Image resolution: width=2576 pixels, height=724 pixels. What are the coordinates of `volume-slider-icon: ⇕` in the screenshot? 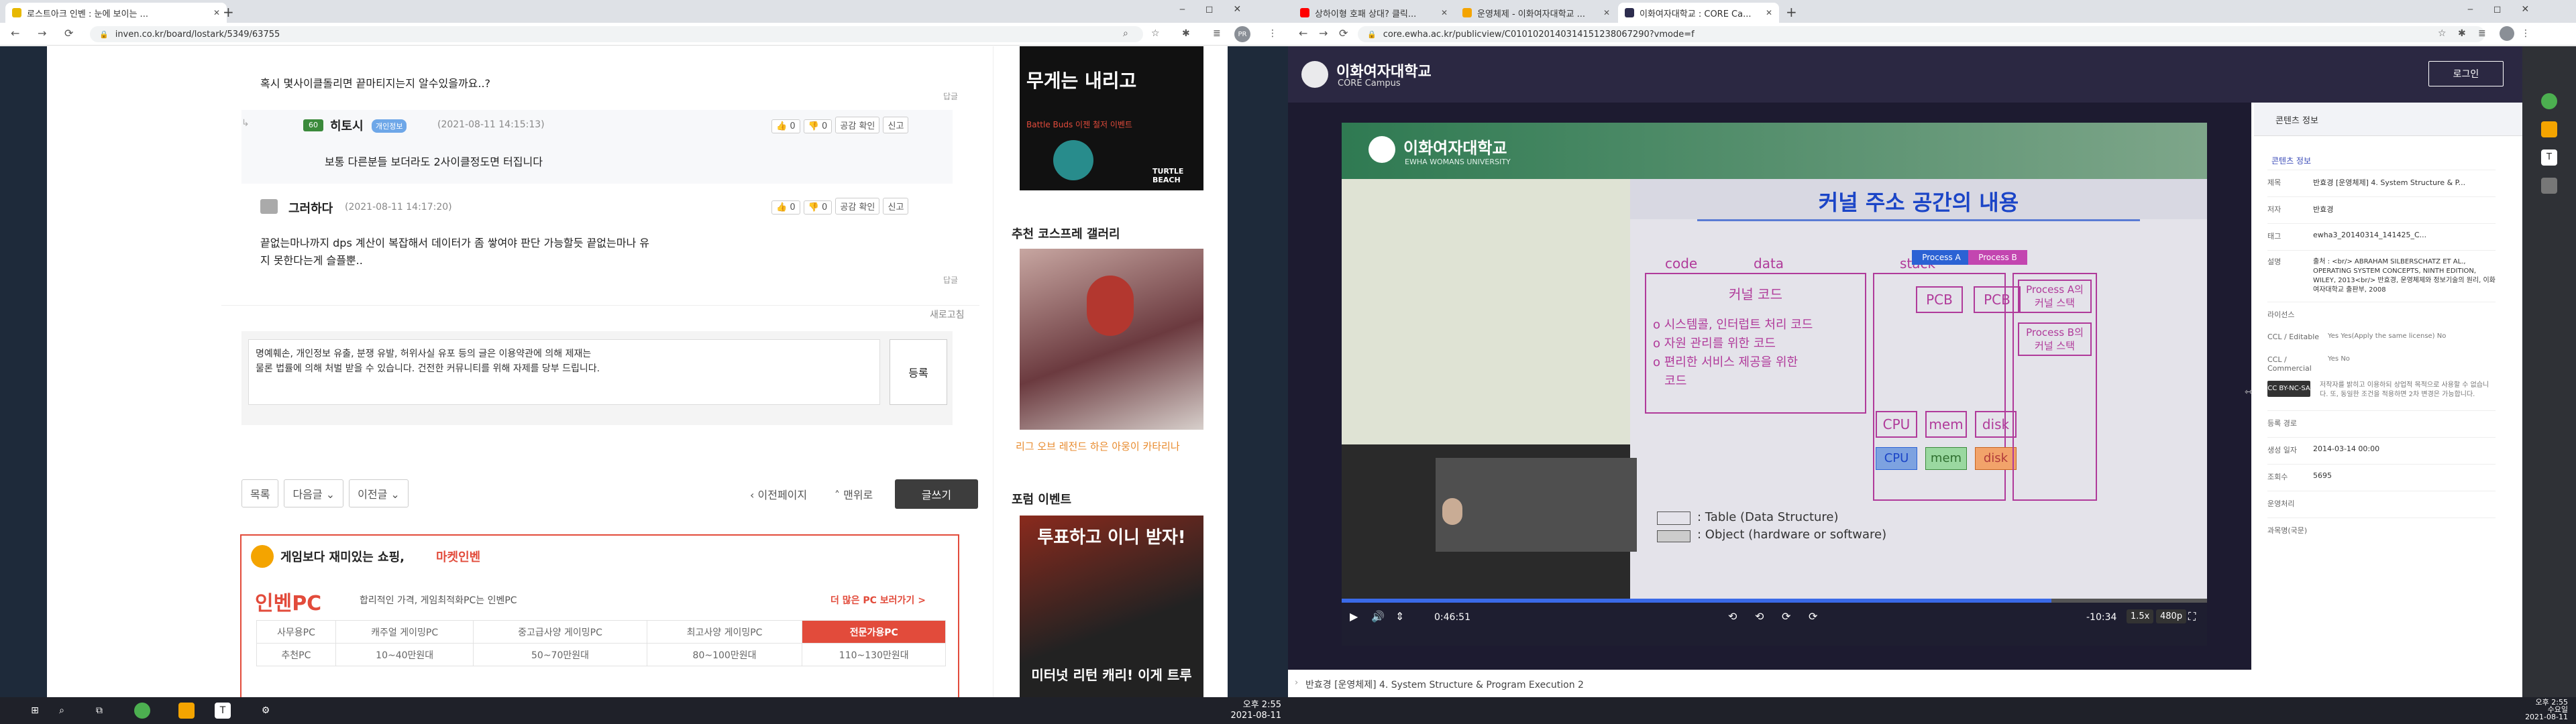 It's located at (1399, 616).